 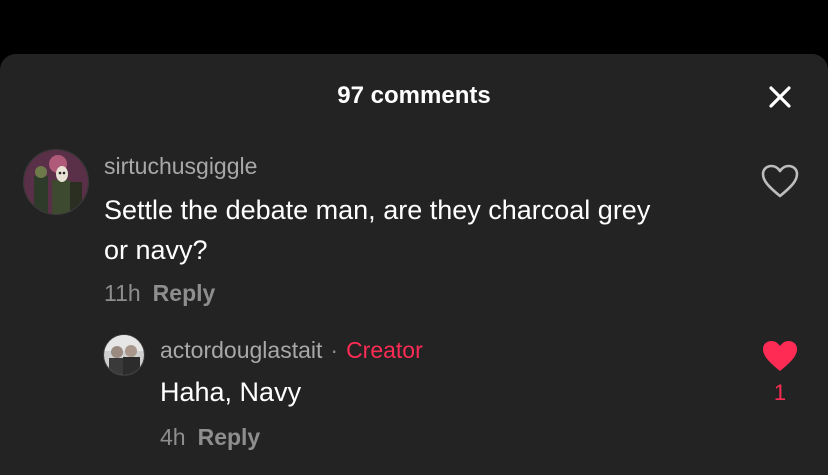 I want to click on comments-count-title: 97 comments, so click(x=414, y=95).